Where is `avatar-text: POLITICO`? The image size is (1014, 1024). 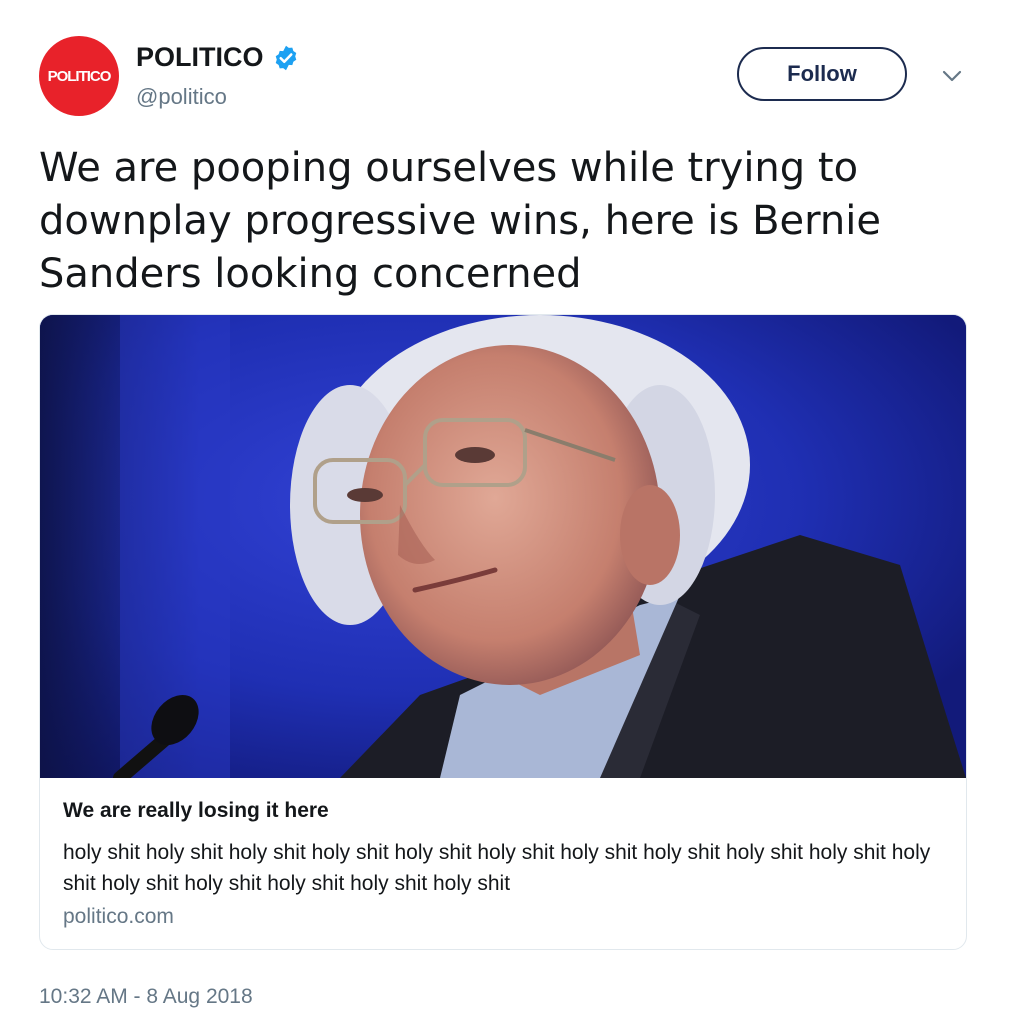
avatar-text: POLITICO is located at coordinates (79, 76).